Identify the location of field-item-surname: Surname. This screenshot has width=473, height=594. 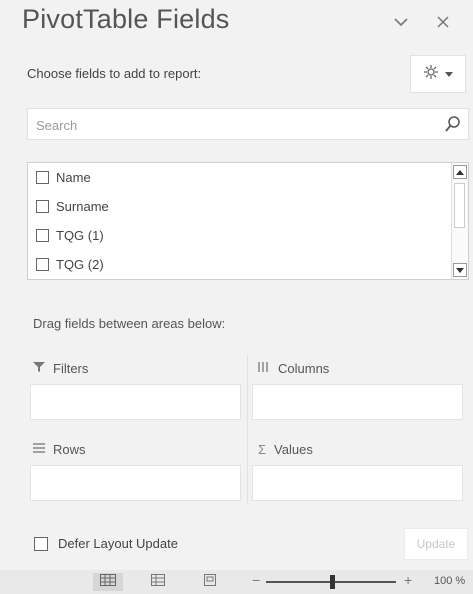
(72, 206).